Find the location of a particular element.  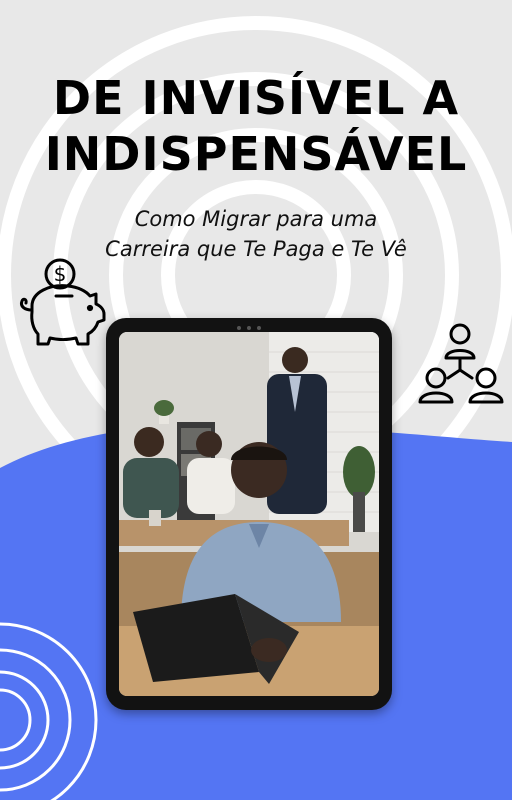

tablet-camera is located at coordinates (249, 328).